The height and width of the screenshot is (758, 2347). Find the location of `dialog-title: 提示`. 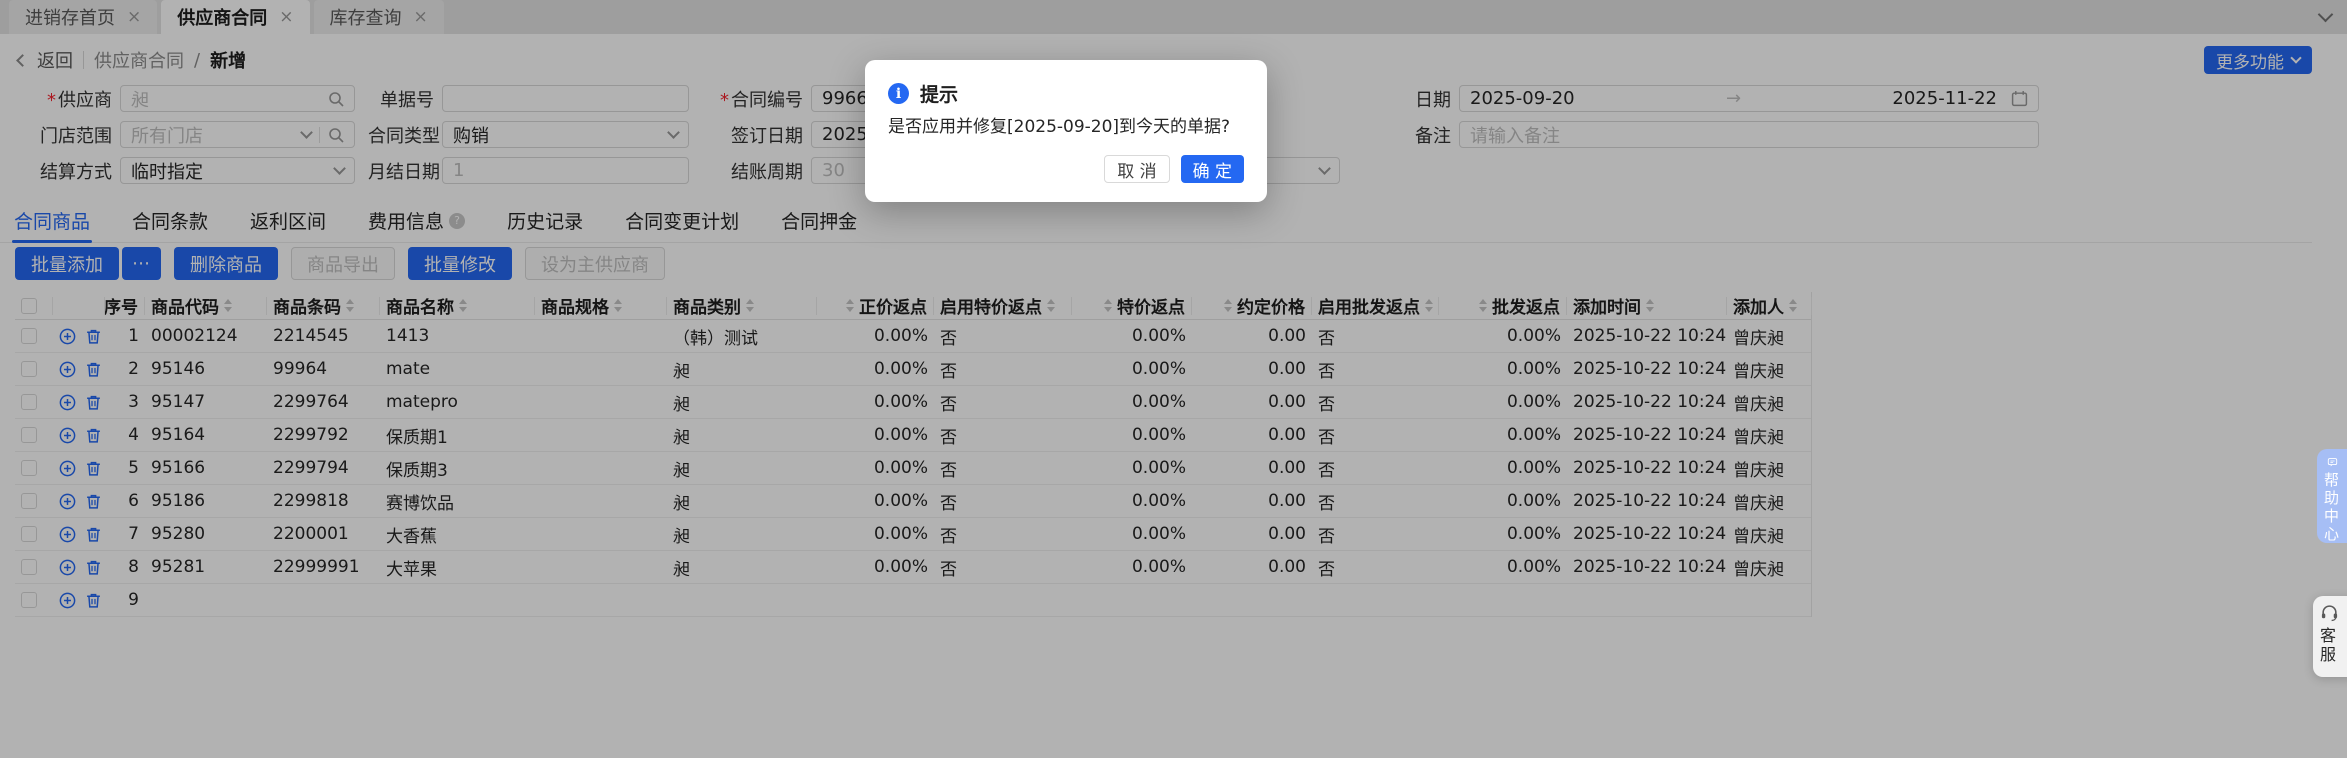

dialog-title: 提示 is located at coordinates (939, 95).